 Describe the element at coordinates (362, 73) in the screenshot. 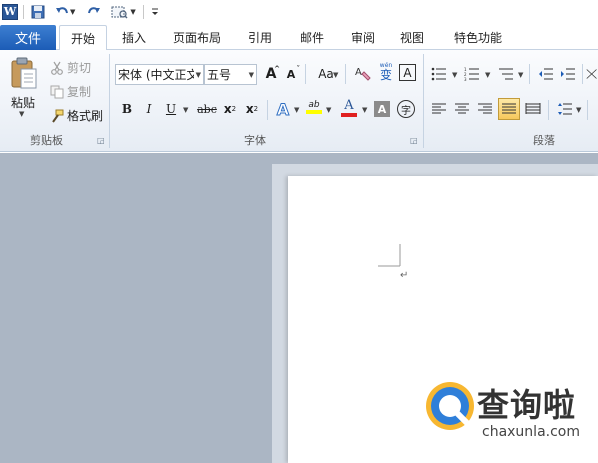

I see `clear-formatting-icon: A` at that location.